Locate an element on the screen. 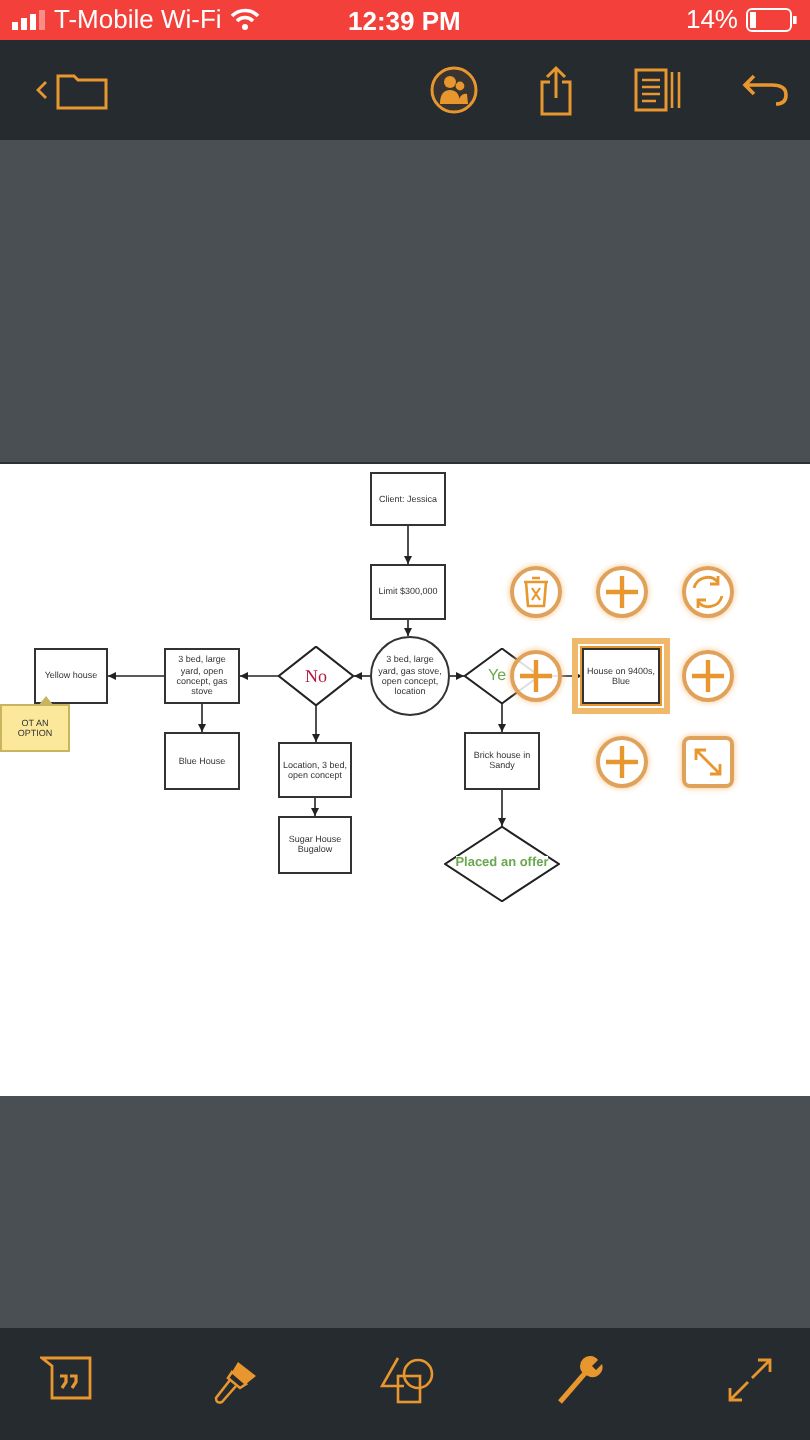 The image size is (810, 1440). carrier-name: T-Mobile Wi-Fi is located at coordinates (138, 19).